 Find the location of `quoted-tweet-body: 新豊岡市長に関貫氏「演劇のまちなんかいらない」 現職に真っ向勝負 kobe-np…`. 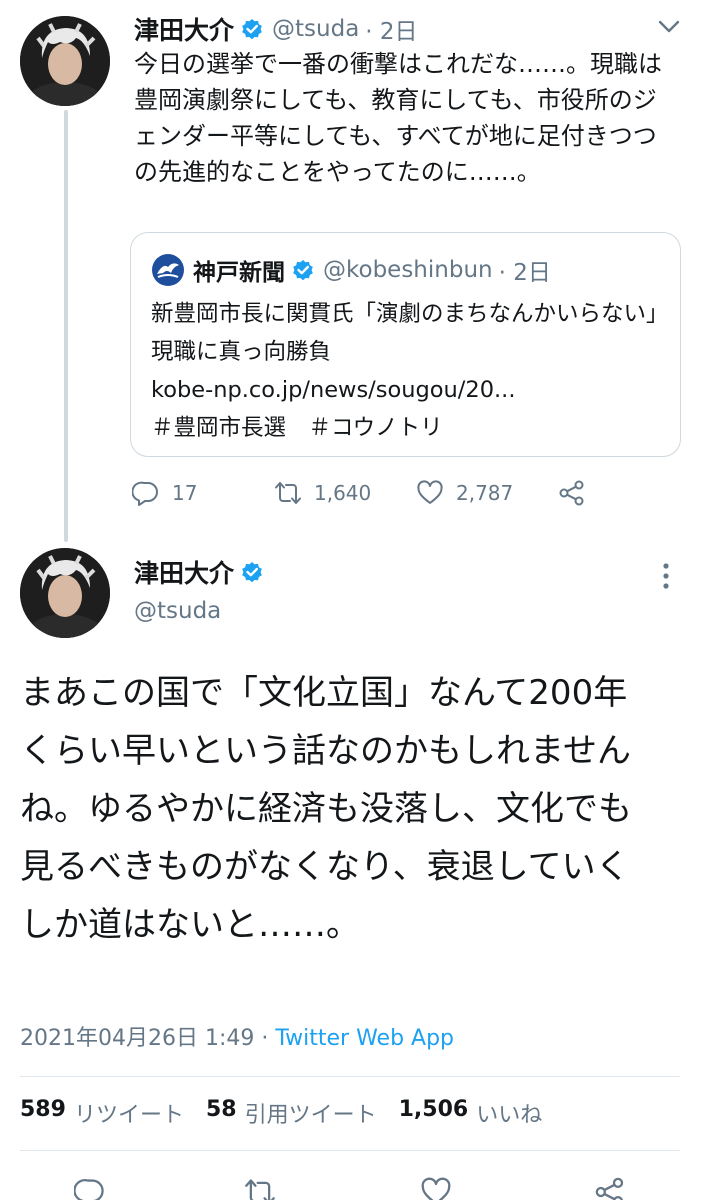

quoted-tweet-body: 新豊岡市長に関貫氏「演劇のまちなんかいらない」 現職に真っ向勝負 kobe-np… is located at coordinates (415, 371).